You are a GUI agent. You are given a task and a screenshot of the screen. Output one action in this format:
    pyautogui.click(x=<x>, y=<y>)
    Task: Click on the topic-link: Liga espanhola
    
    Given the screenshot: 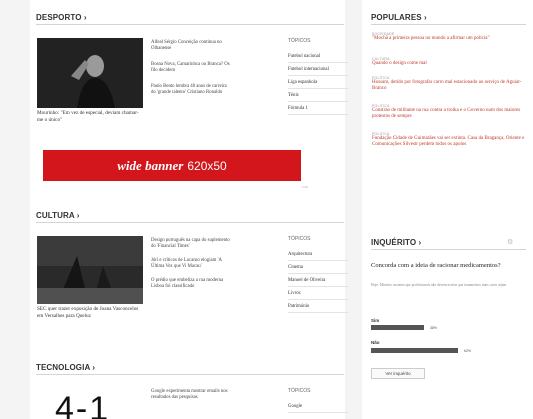 What is the action you would take?
    pyautogui.click(x=318, y=82)
    